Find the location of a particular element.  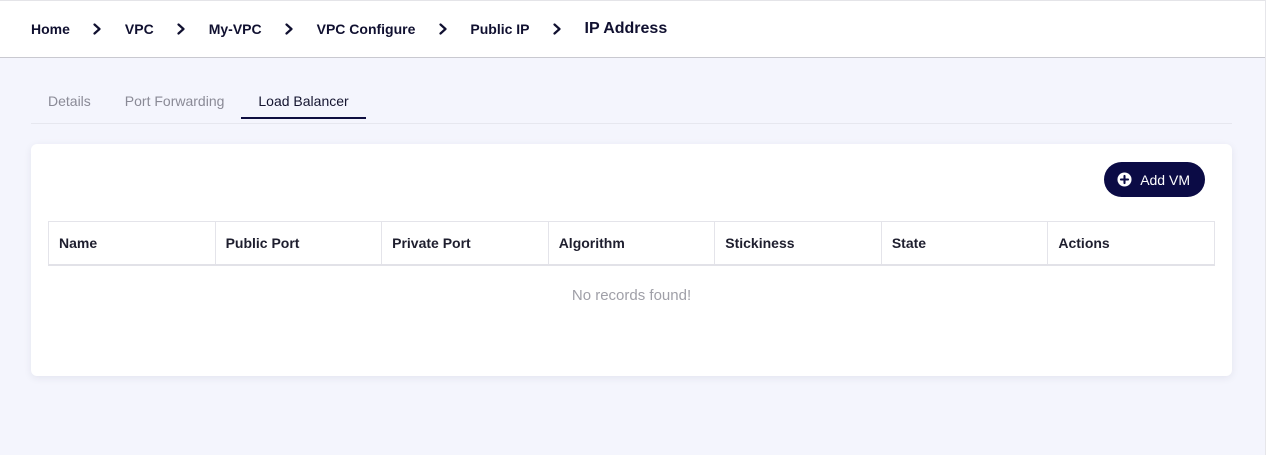

breadcrumb-my-vpc: My-VPC is located at coordinates (235, 29).